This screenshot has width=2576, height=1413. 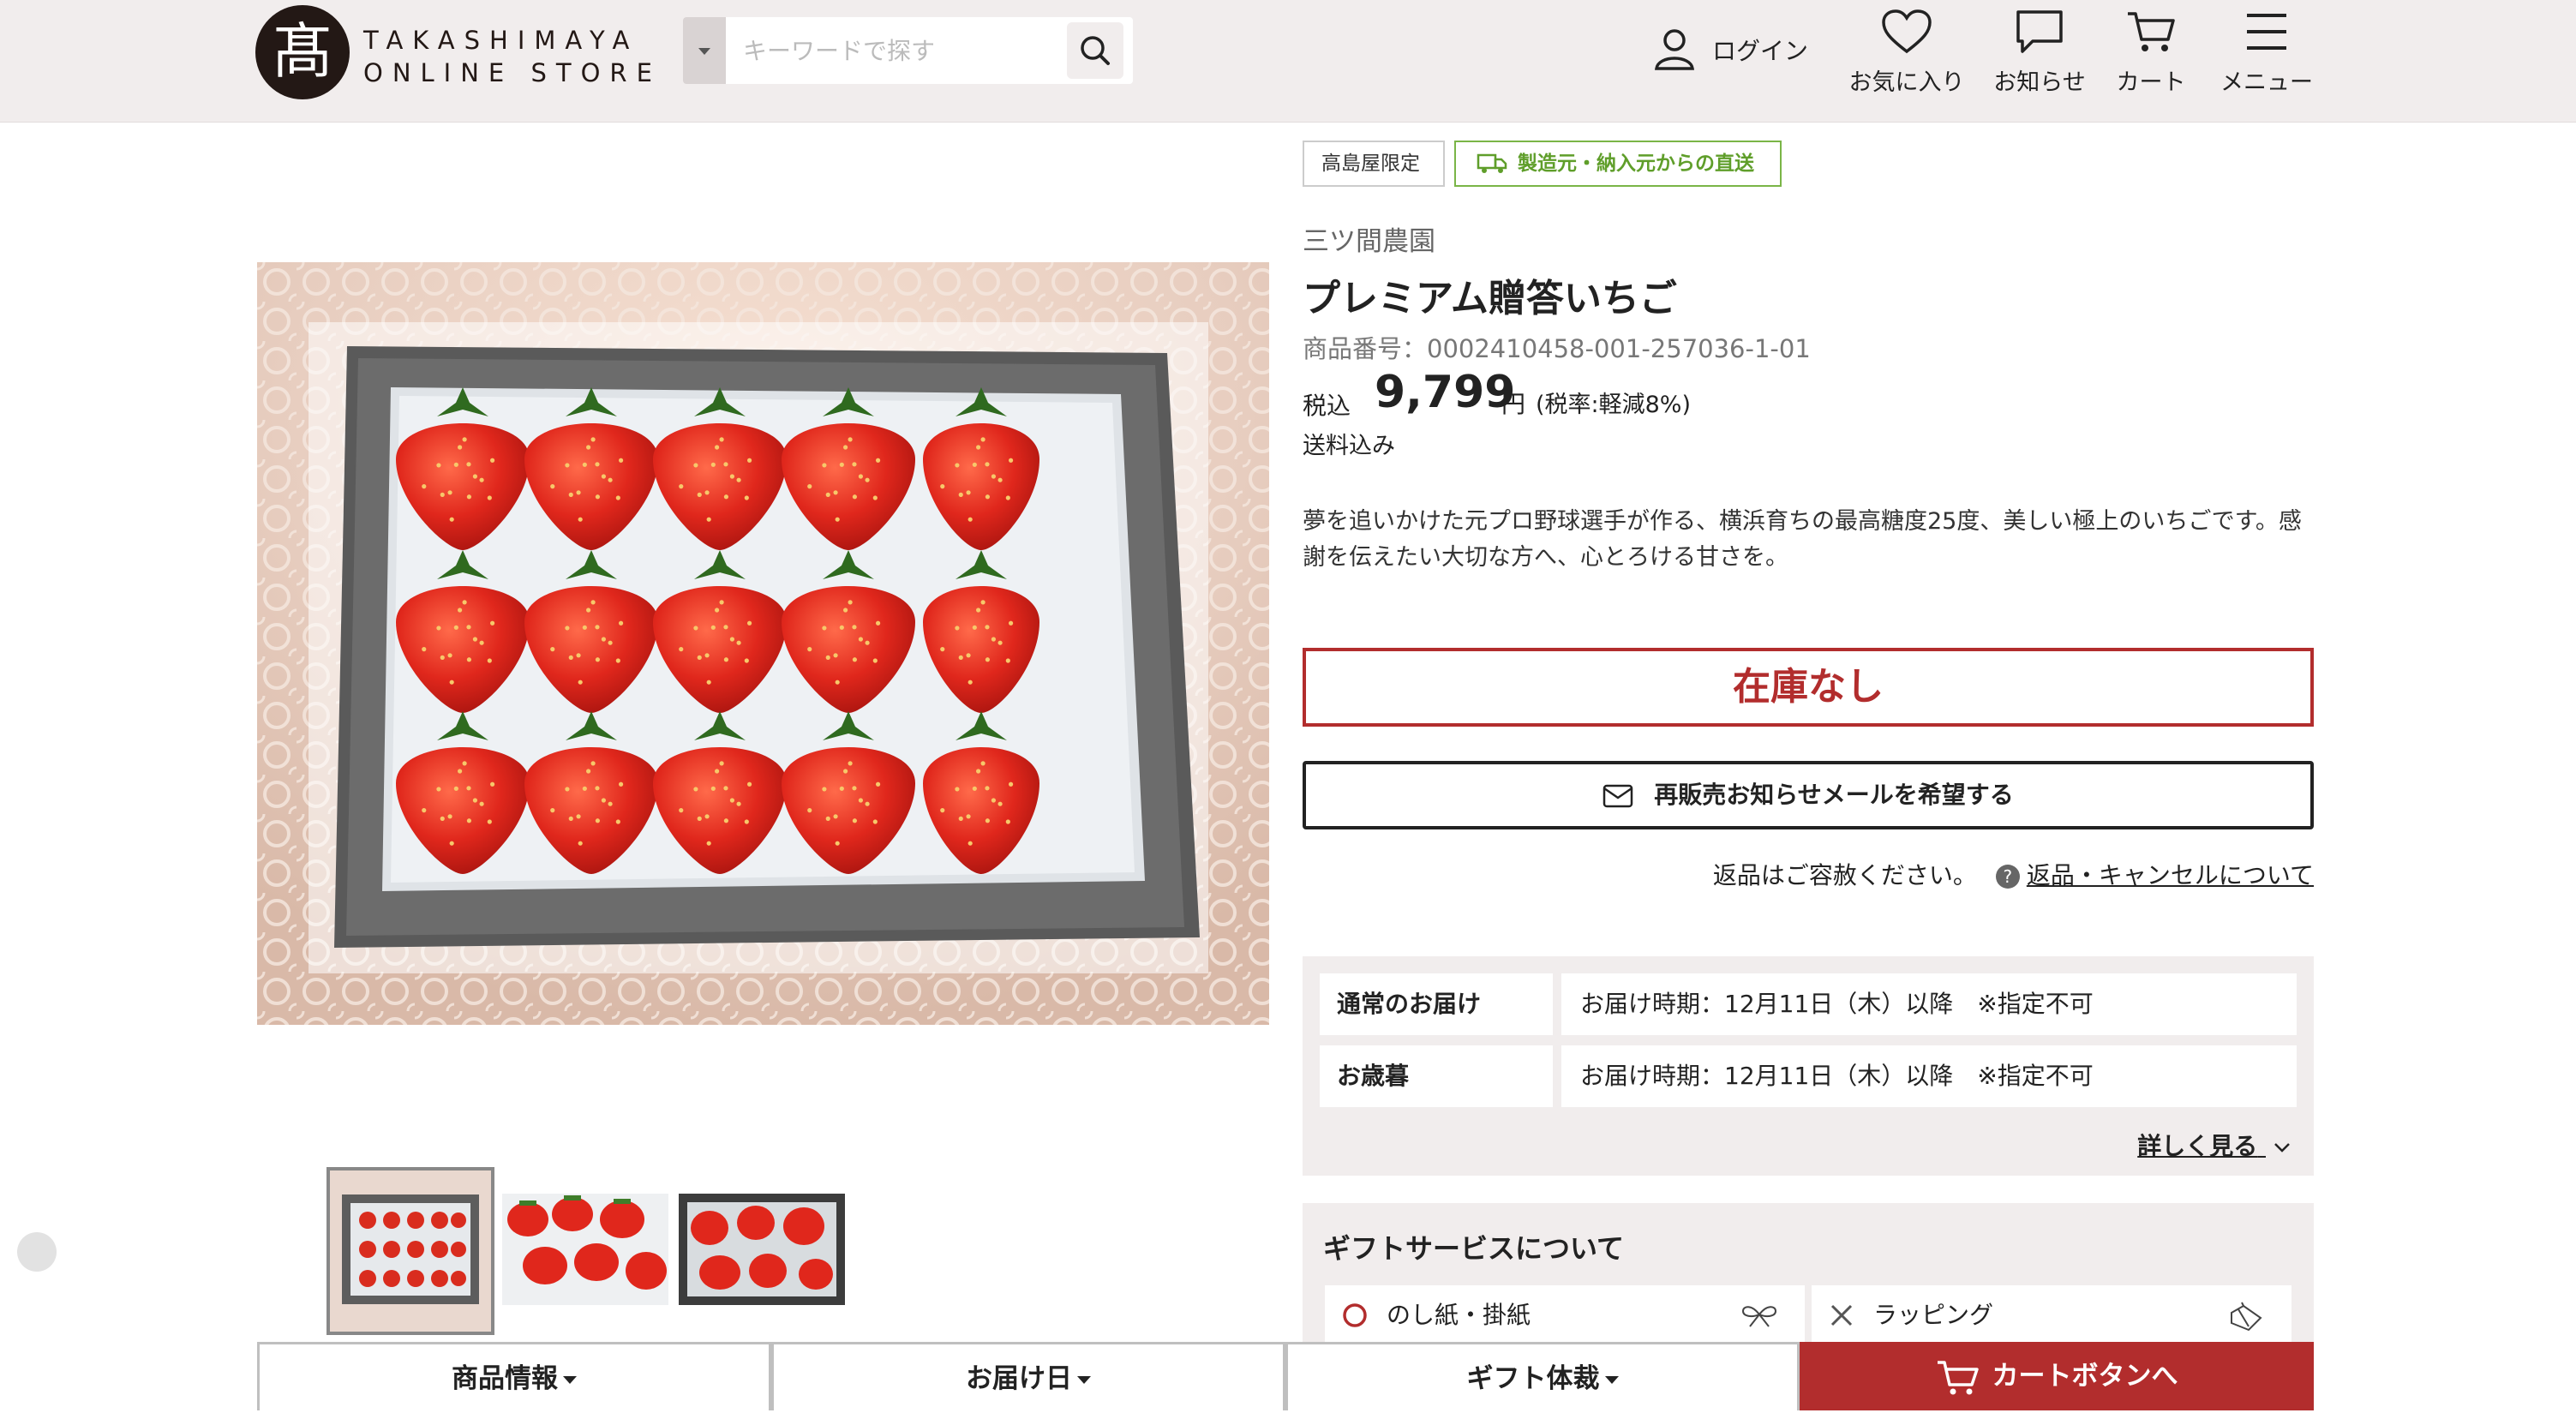 I want to click on brand-name: 三ツ間農園, so click(x=1369, y=239).